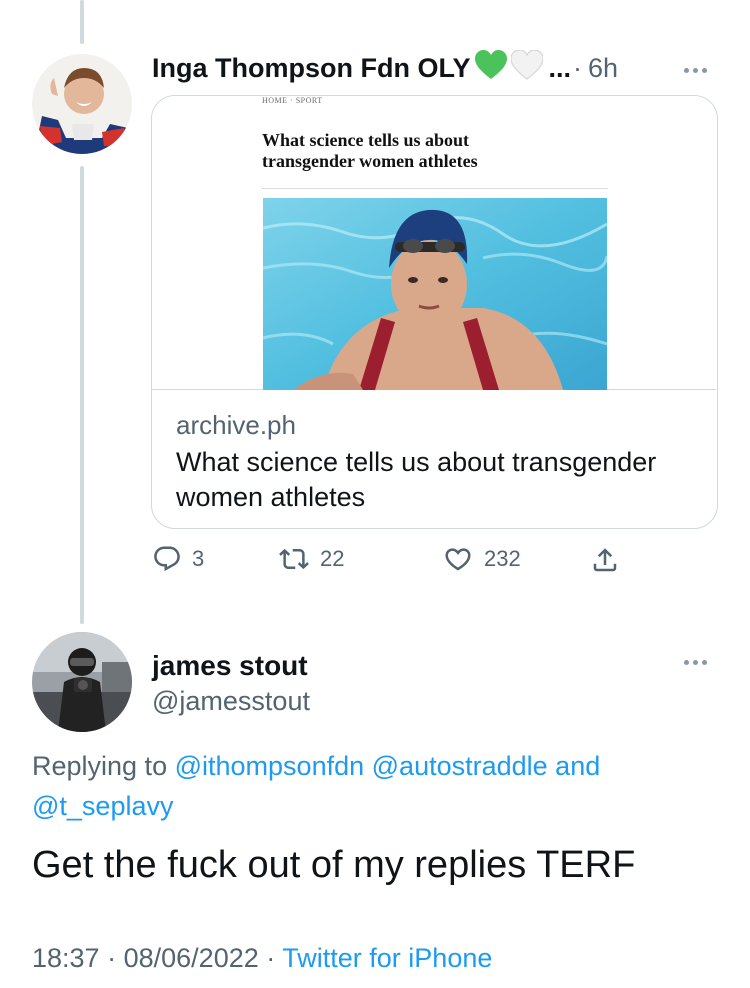 The image size is (750, 988). What do you see at coordinates (311, 559) in the screenshot?
I see `retweet-button: 22` at bounding box center [311, 559].